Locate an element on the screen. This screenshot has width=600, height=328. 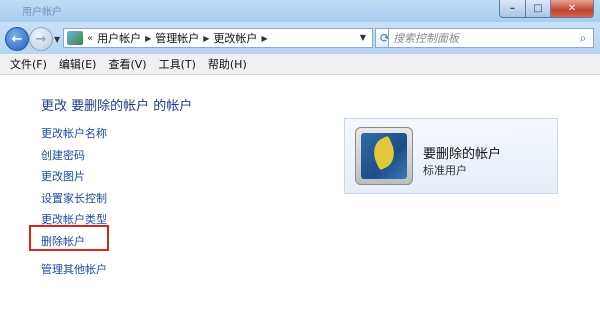
user-card: 要删除的帐户 标准用户 is located at coordinates (451, 156).